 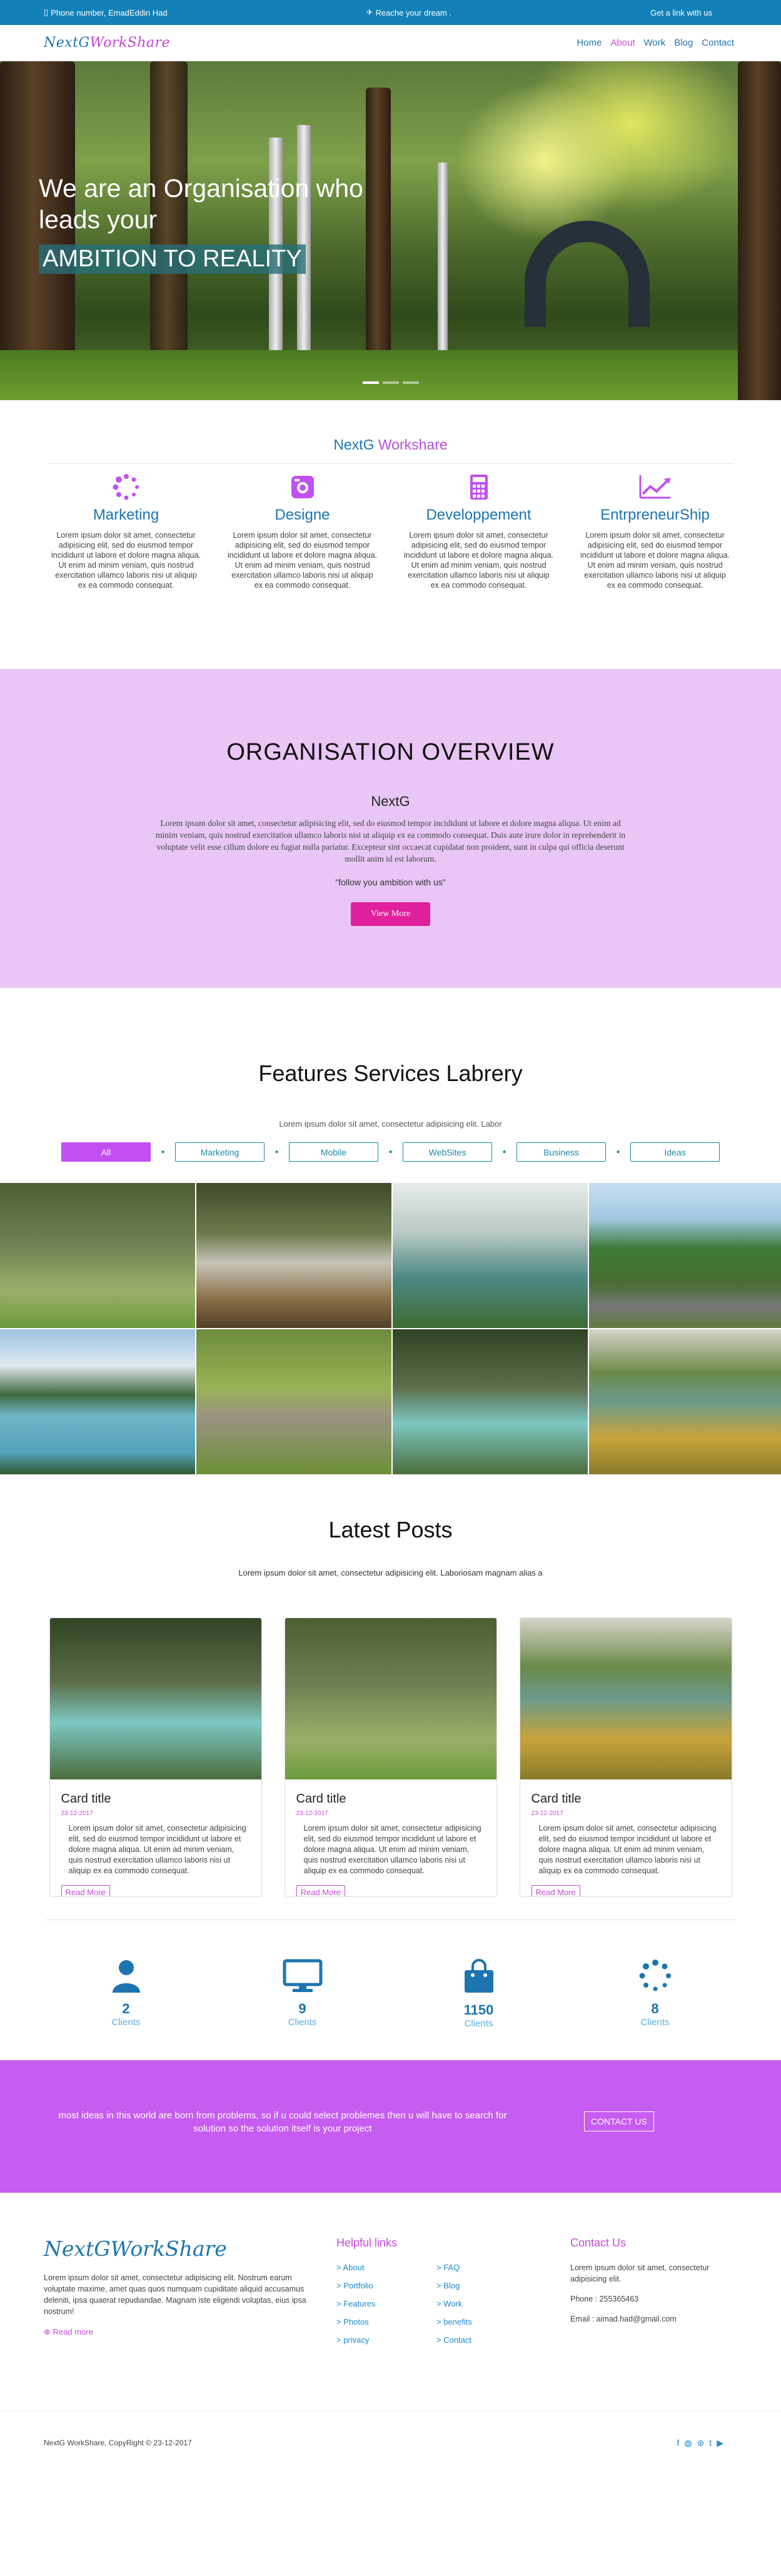 I want to click on footer-link-portfolio: > Portfolio, so click(x=386, y=2286).